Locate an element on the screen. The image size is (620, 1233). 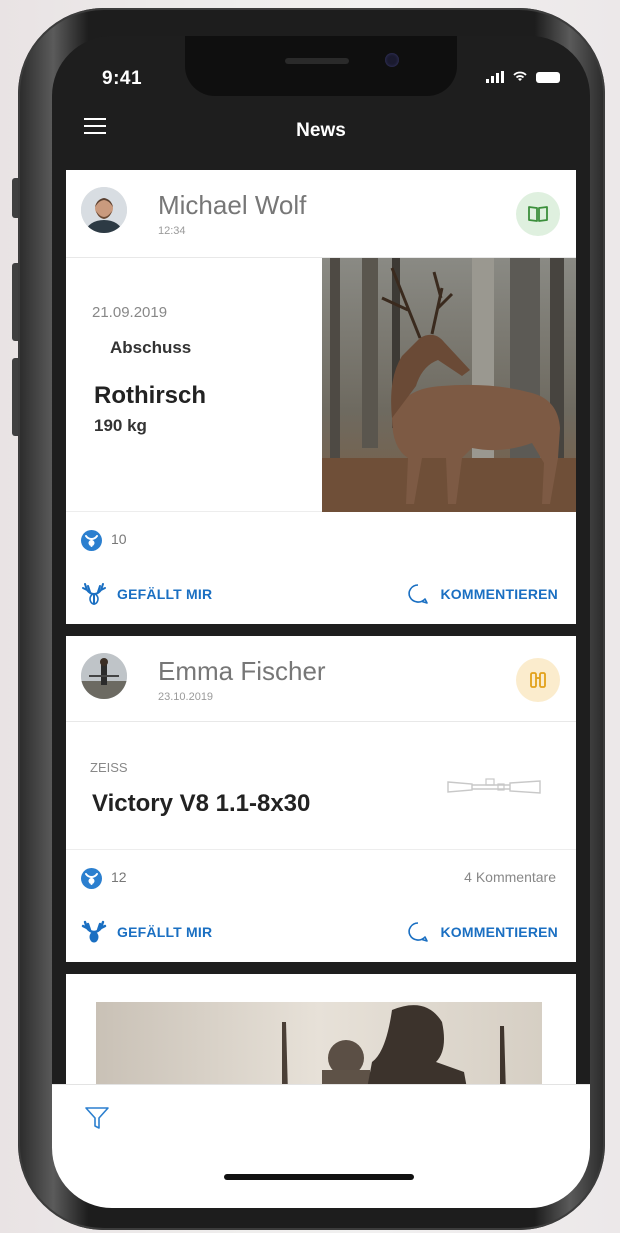
post-time: 12:34 is located at coordinates (172, 231).